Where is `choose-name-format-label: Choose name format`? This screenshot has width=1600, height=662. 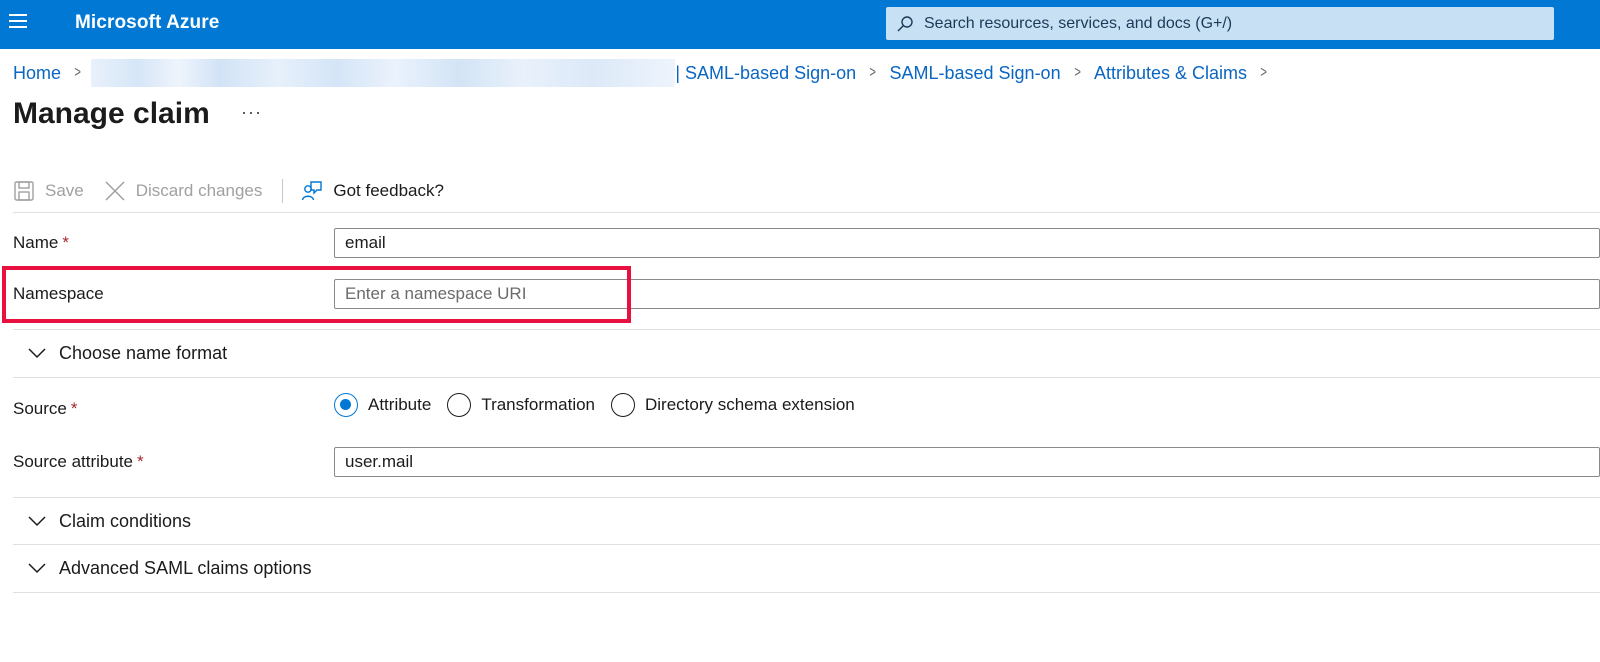
choose-name-format-label: Choose name format is located at coordinates (143, 352).